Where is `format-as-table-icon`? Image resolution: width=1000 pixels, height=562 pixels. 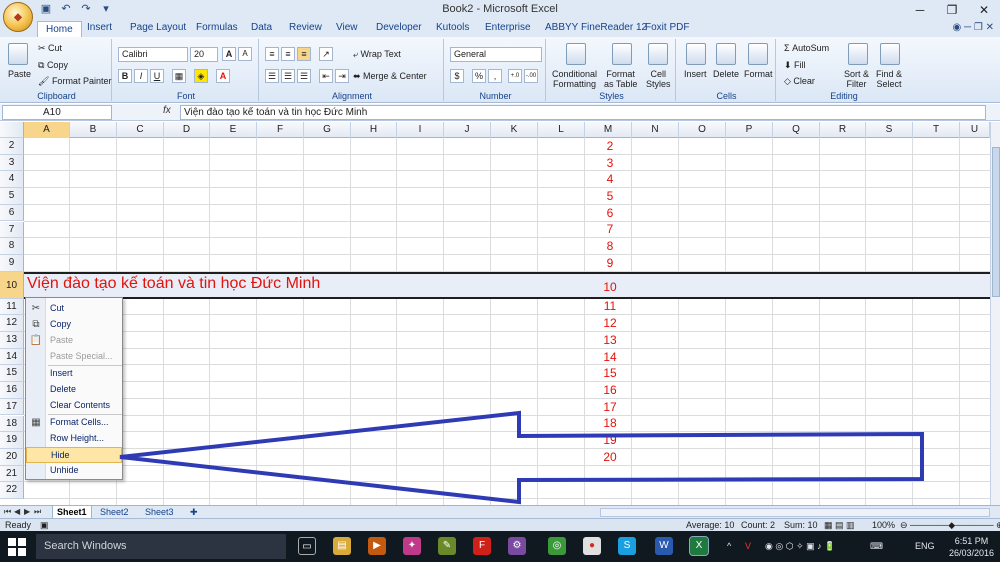 format-as-table-icon is located at coordinates (622, 54).